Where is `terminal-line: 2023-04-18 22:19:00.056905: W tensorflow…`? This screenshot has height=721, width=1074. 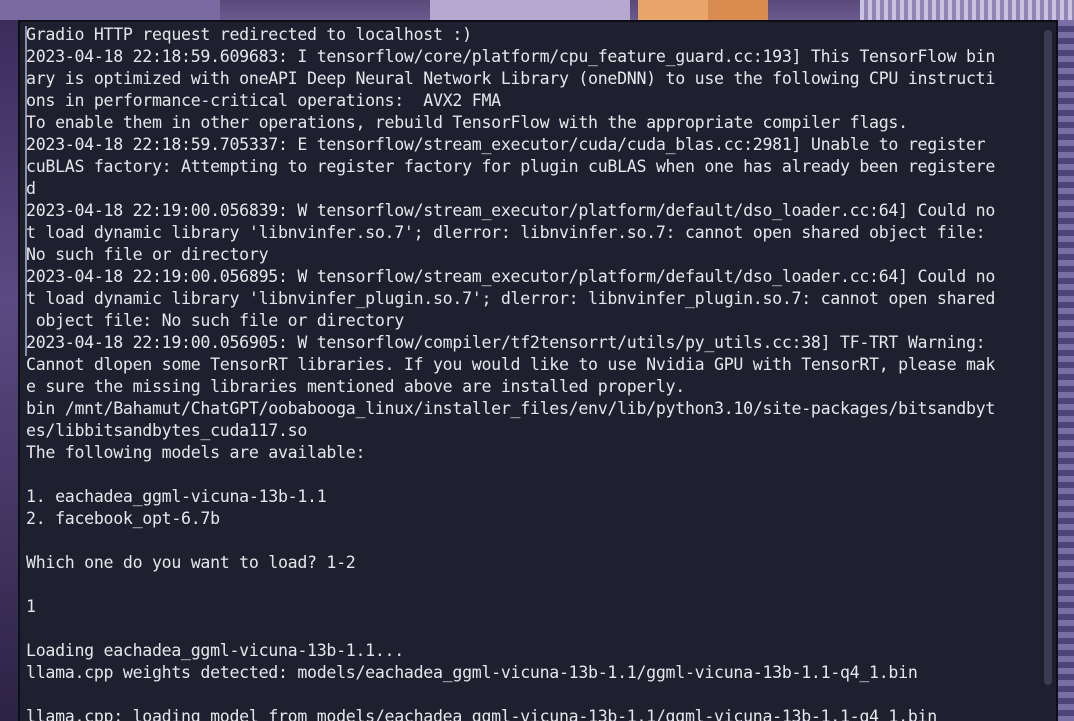 terminal-line: 2023-04-18 22:19:00.056905: W tensorflow… is located at coordinates (506, 342).